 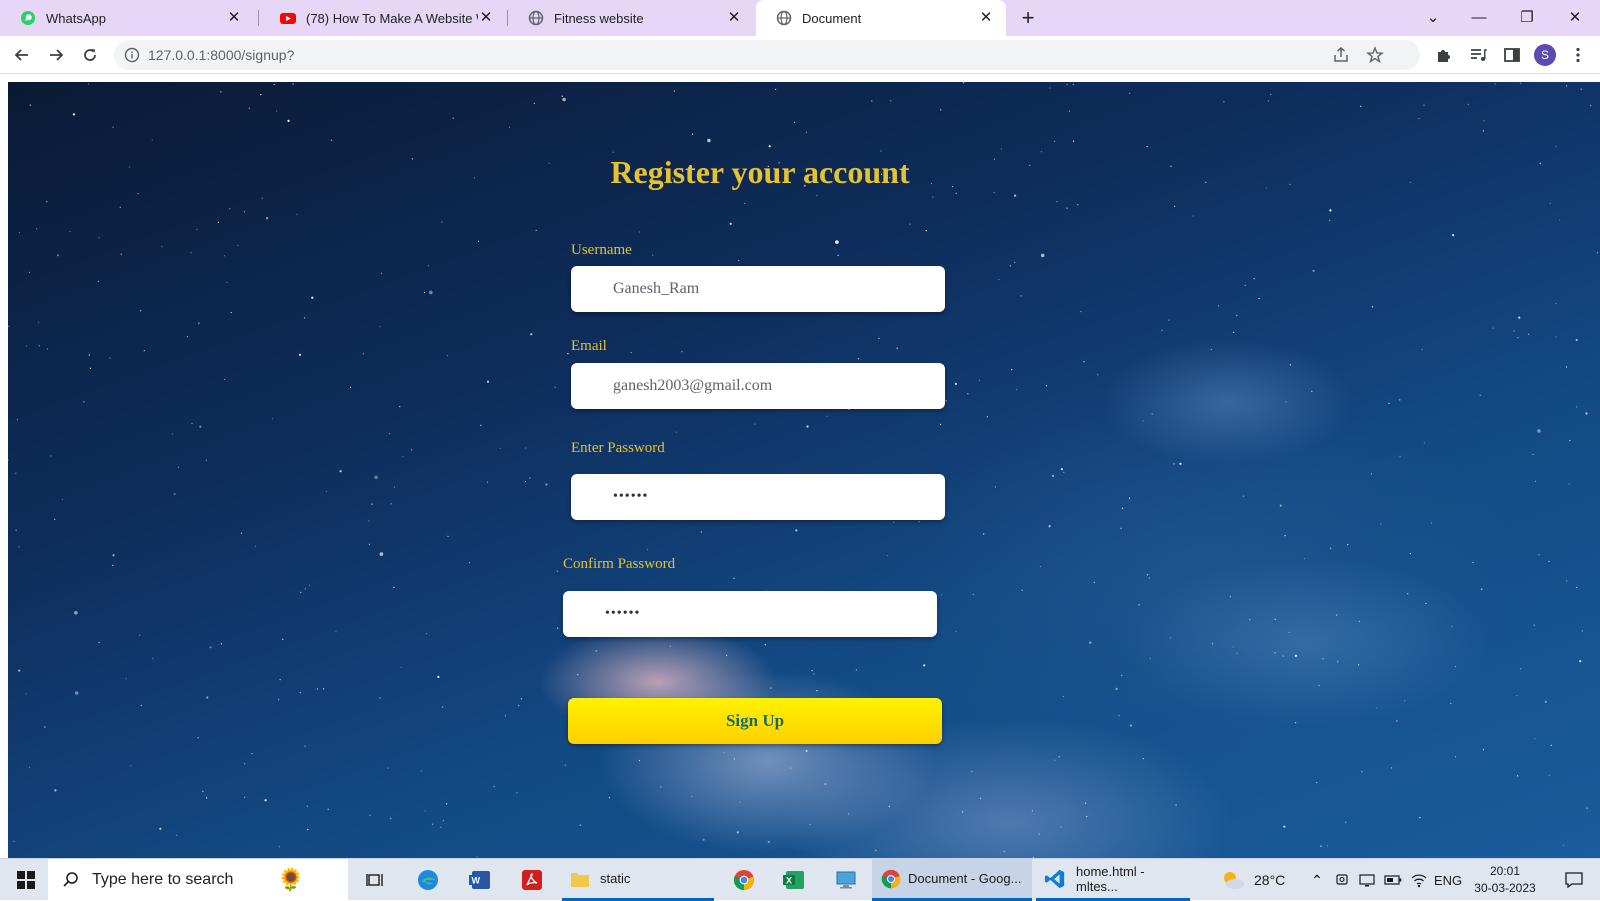 What do you see at coordinates (1575, 18) in the screenshot?
I see `close-window-button: ✕` at bounding box center [1575, 18].